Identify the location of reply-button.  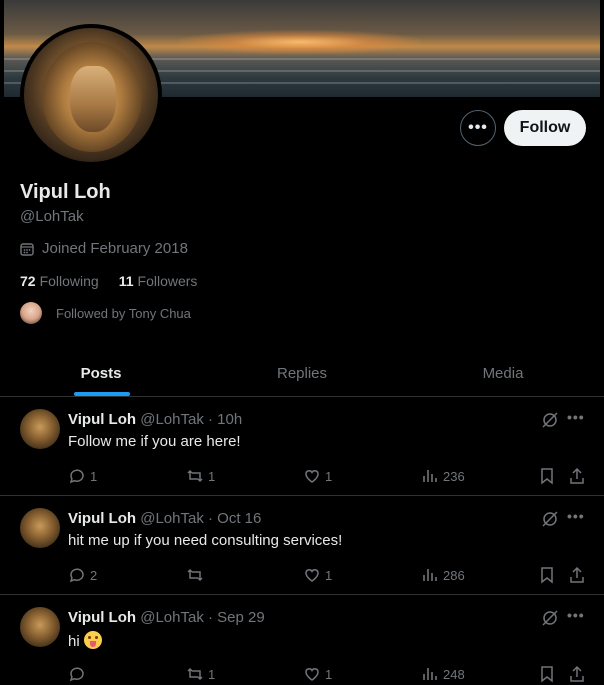
(79, 674).